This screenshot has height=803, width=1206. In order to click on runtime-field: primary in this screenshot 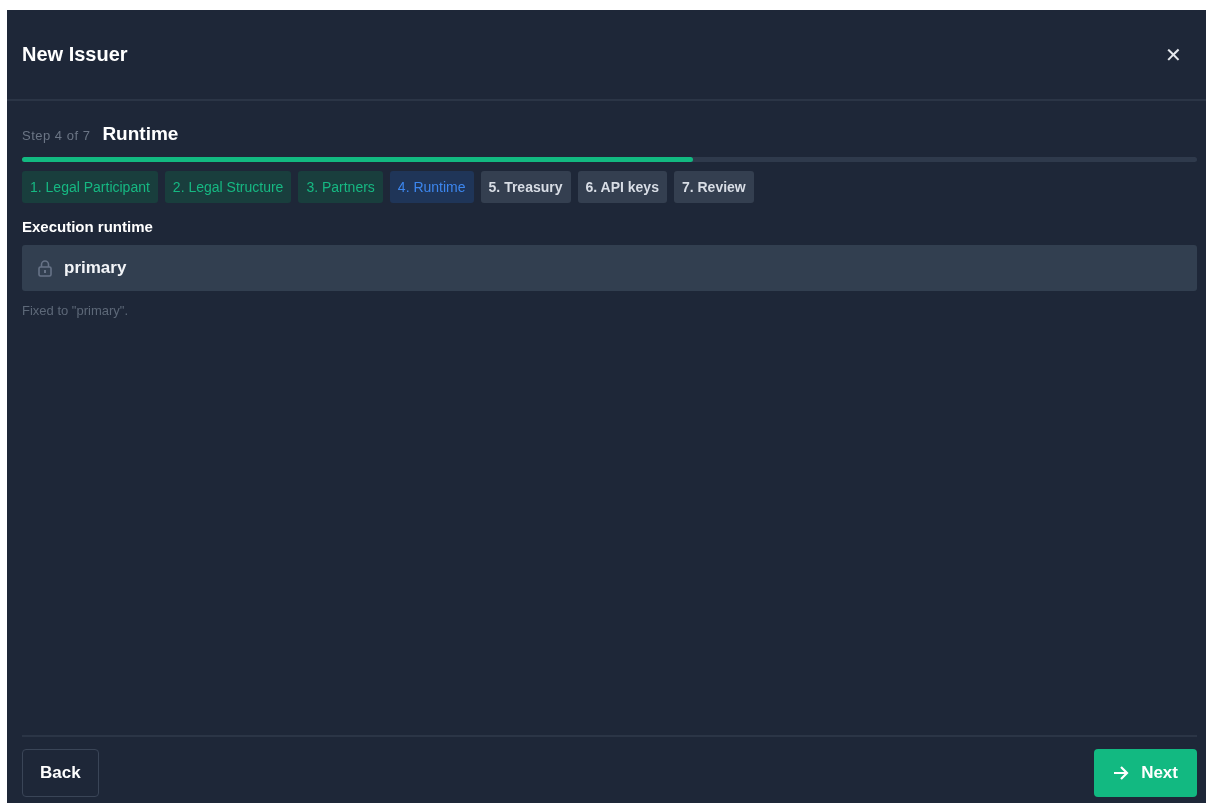, I will do `click(609, 268)`.